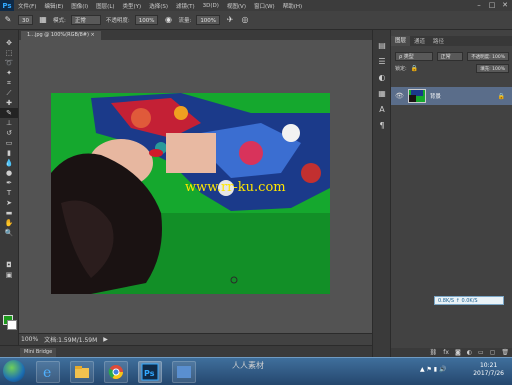 This screenshot has width=512, height=385. Describe the element at coordinates (382, 110) in the screenshot. I see `character-panel-icon: A` at that location.